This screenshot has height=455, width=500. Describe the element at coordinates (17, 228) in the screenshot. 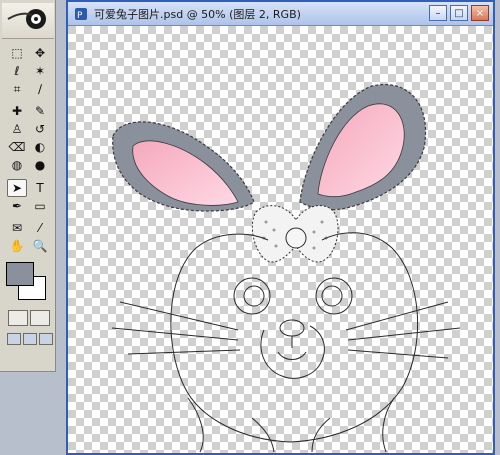

I see `notes-tool-icon: ✉` at that location.